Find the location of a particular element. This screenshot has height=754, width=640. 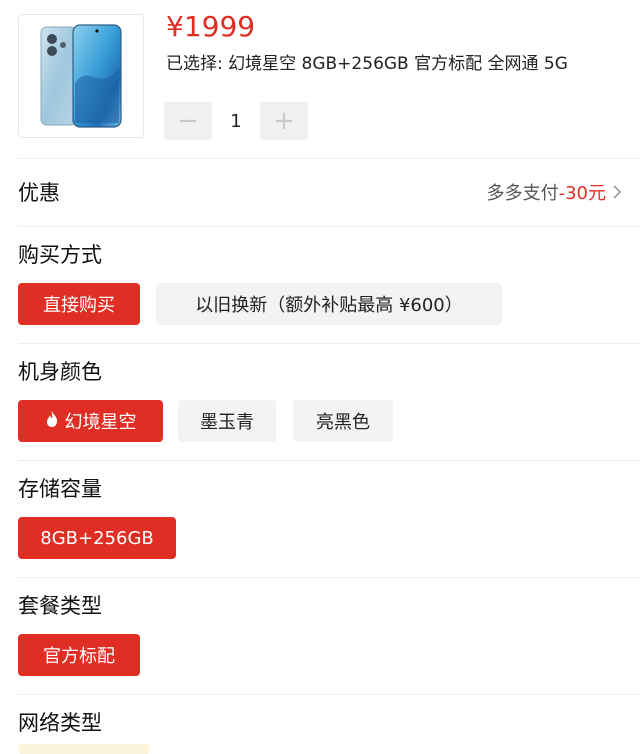

quantity-decrease-button: − is located at coordinates (188, 121).